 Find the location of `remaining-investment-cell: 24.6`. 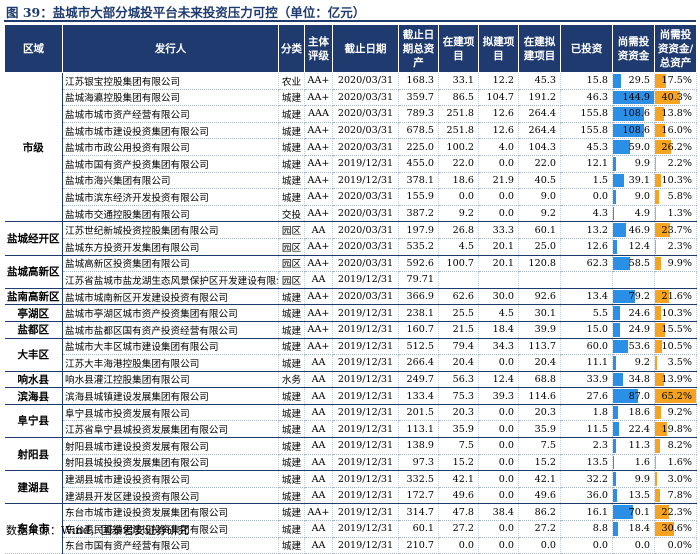

remaining-investment-cell: 24.6 is located at coordinates (634, 313).